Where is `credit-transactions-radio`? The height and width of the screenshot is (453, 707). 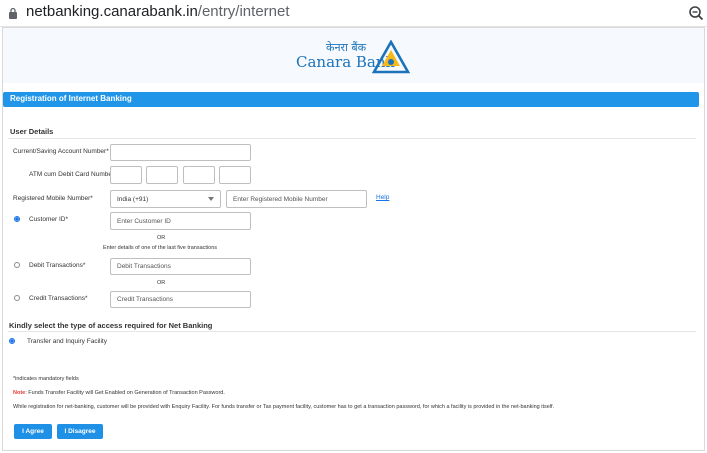 credit-transactions-radio is located at coordinates (17, 298).